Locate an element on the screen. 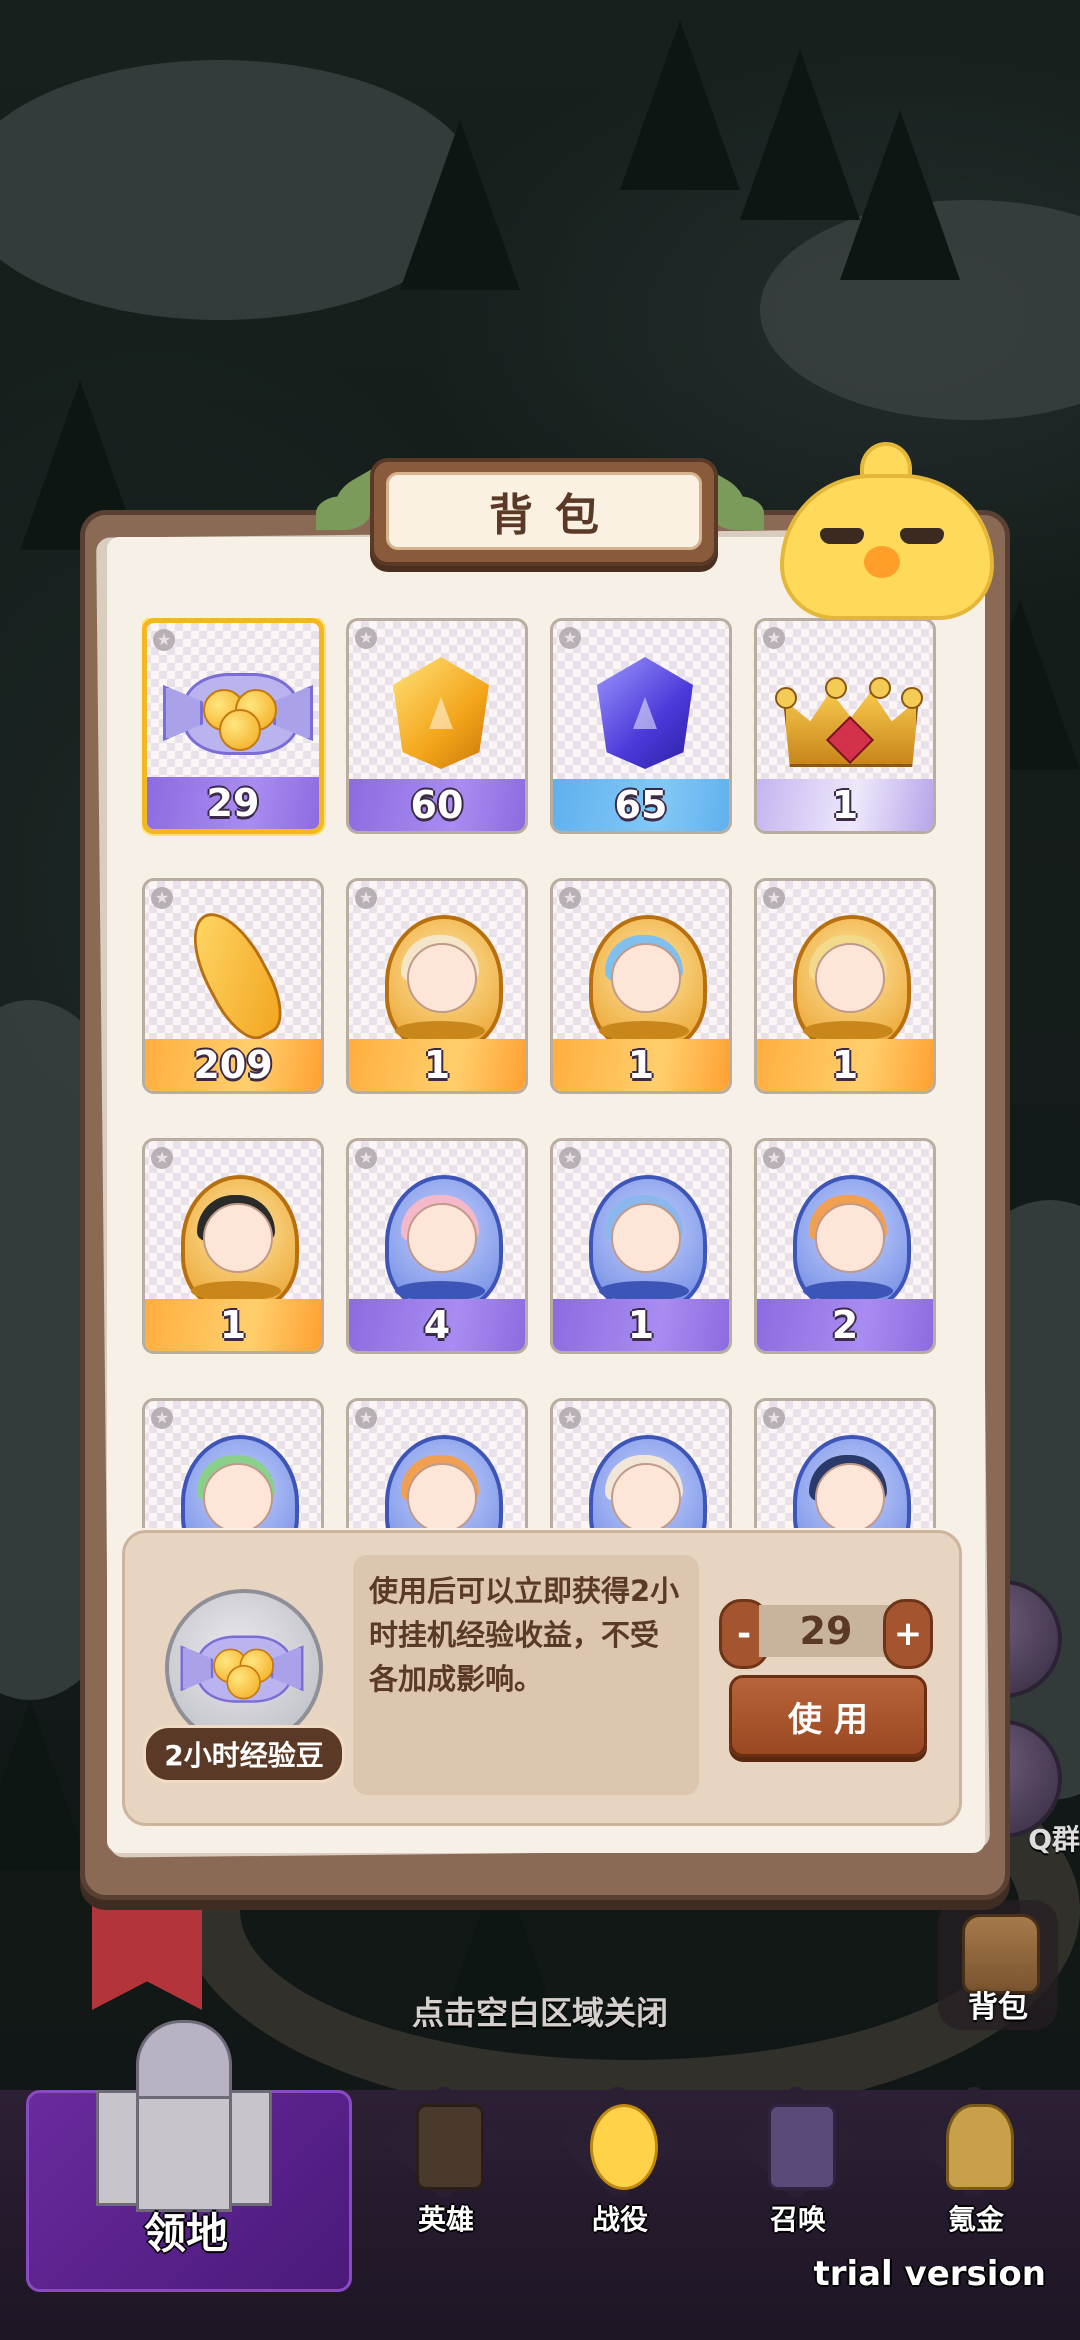 This screenshot has height=2340, width=1080. item-count: 60 is located at coordinates (437, 805).